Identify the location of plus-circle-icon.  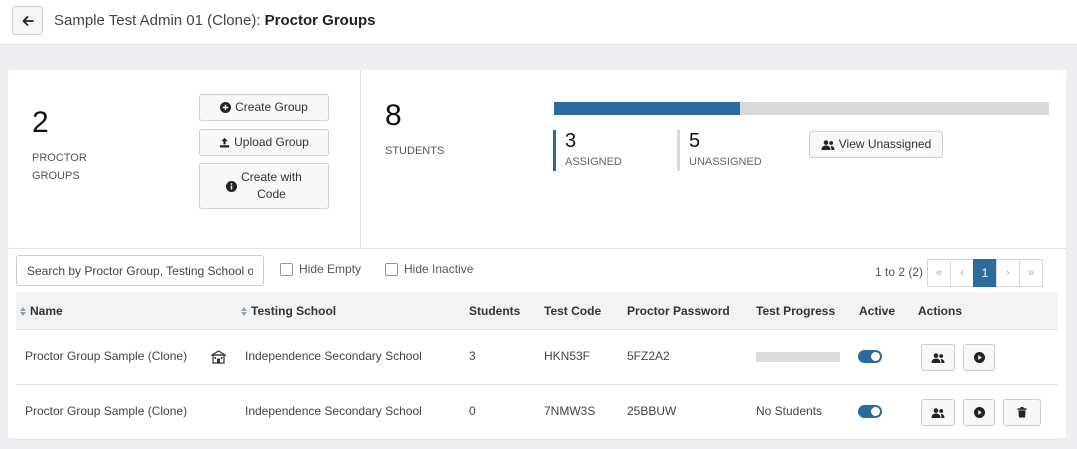
(226, 107).